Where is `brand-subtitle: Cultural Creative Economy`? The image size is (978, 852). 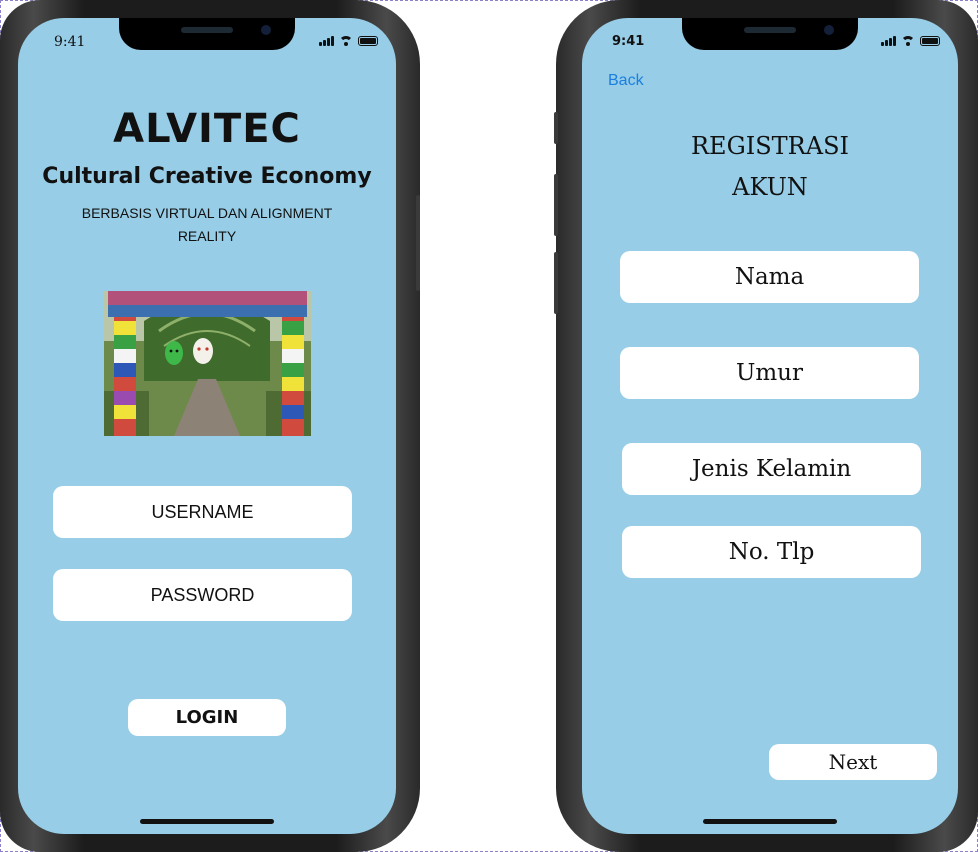
brand-subtitle: Cultural Creative Economy is located at coordinates (207, 176).